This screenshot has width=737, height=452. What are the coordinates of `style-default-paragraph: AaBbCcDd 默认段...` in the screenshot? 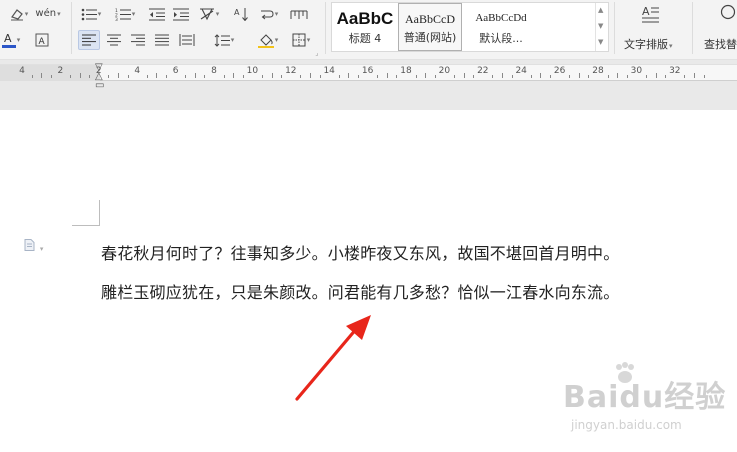 It's located at (501, 27).